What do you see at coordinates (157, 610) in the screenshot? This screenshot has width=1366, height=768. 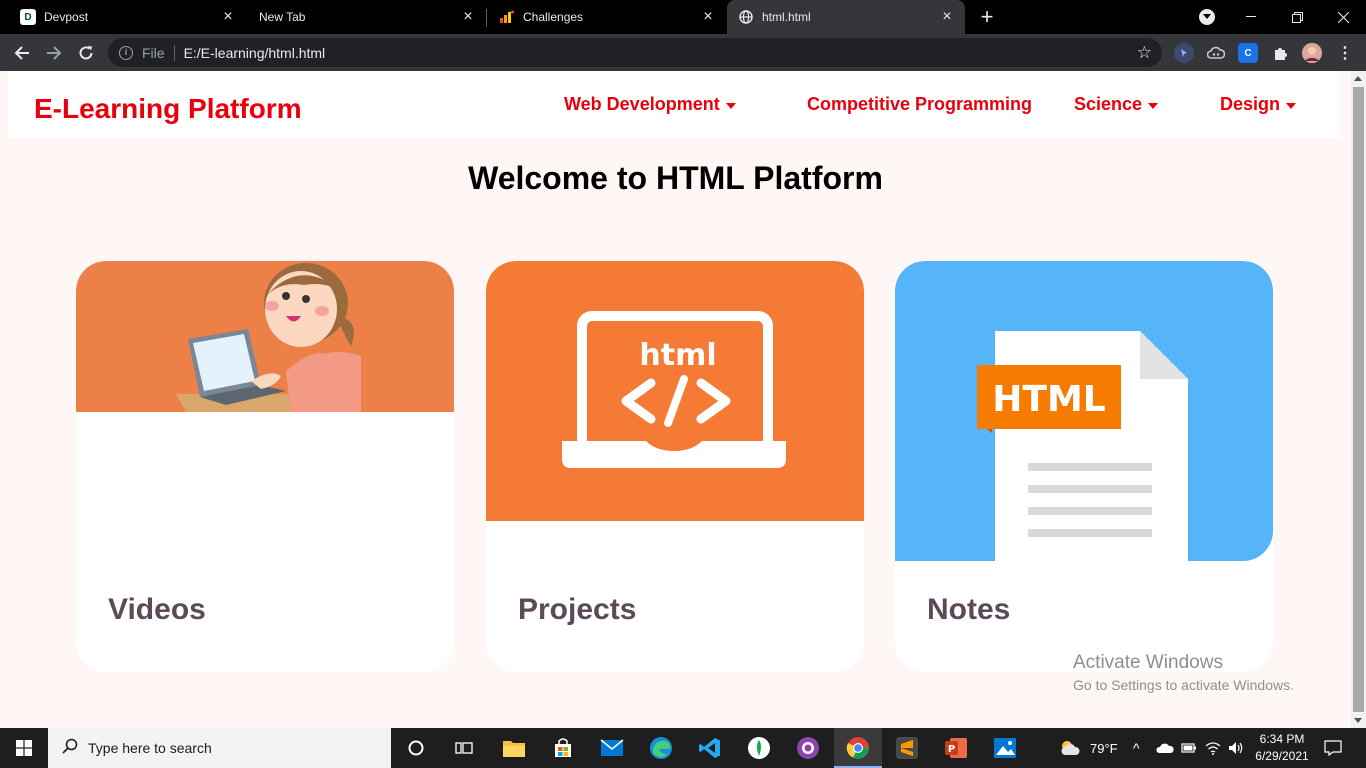 I see `card-title-videos: Videos` at bounding box center [157, 610].